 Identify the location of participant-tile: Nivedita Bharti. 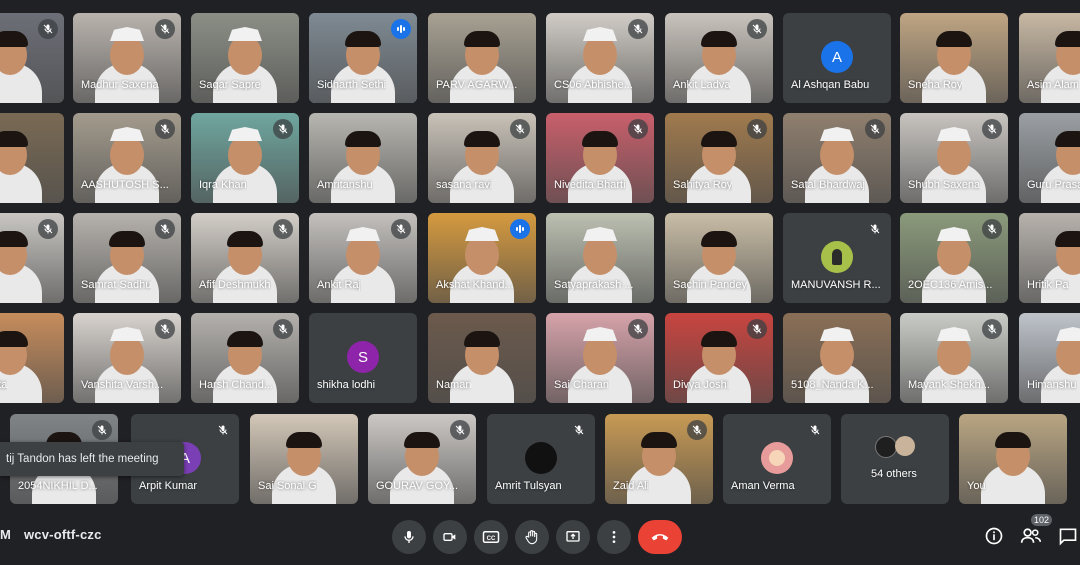
(600, 158).